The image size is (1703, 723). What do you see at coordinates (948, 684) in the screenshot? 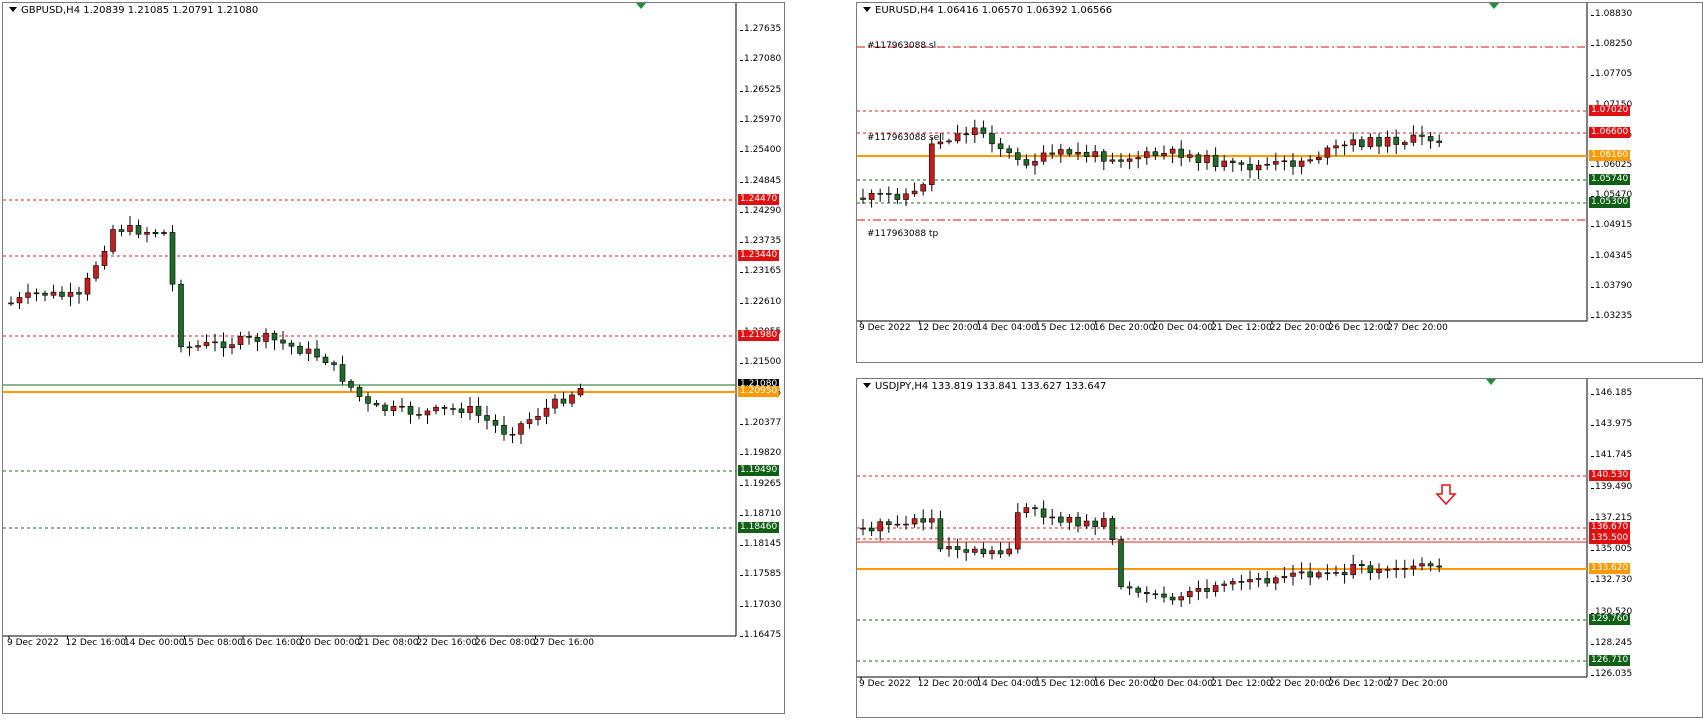
I see `time-tick-label: 12 Dec 20:00` at bounding box center [948, 684].